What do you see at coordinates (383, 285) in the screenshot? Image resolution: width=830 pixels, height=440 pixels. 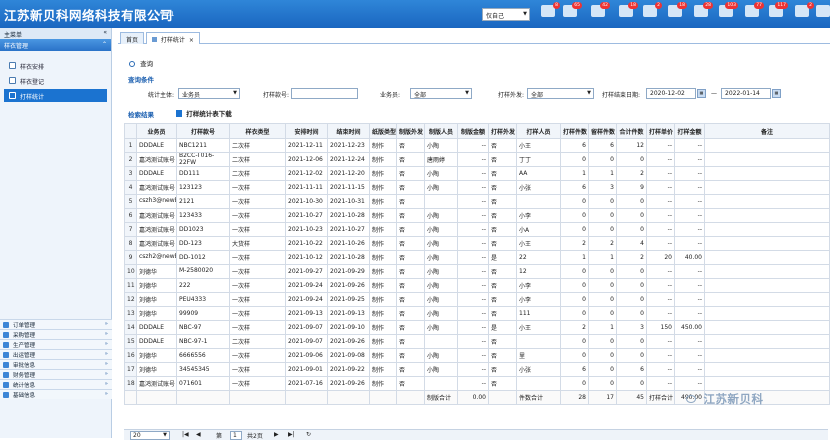 I see `table-cell: 制作` at bounding box center [383, 285].